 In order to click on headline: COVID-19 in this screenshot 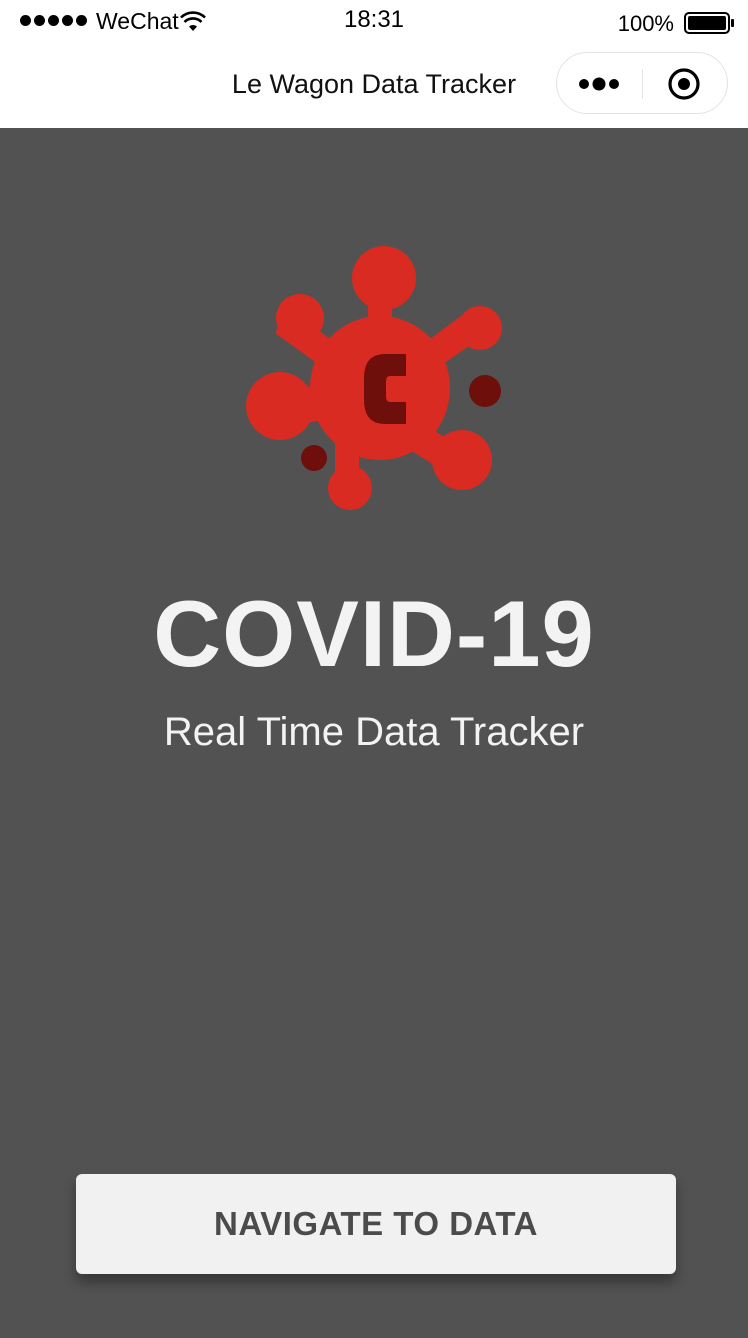, I will do `click(374, 633)`.